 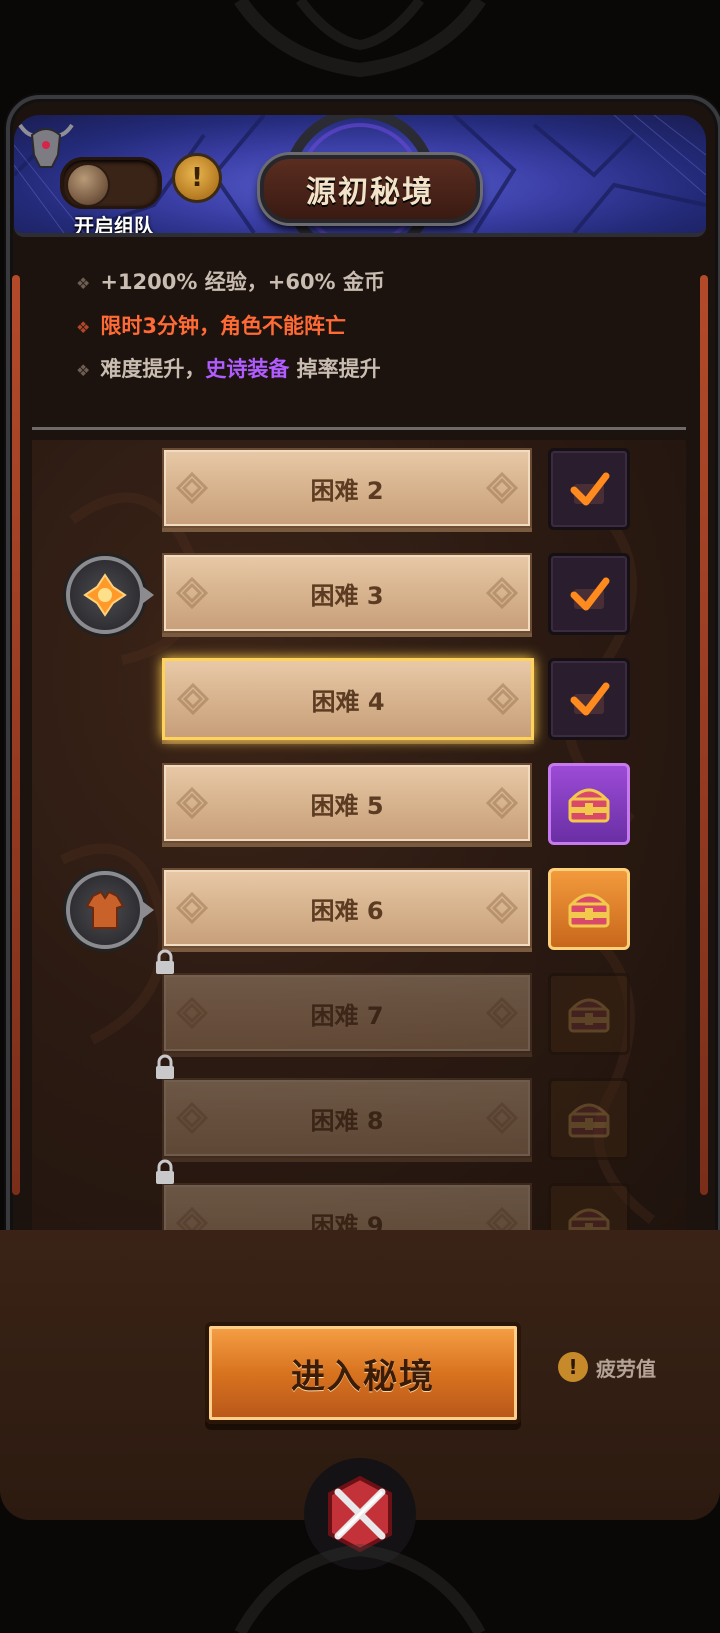 What do you see at coordinates (348, 701) in the screenshot?
I see `difficulty-label: 困难 4` at bounding box center [348, 701].